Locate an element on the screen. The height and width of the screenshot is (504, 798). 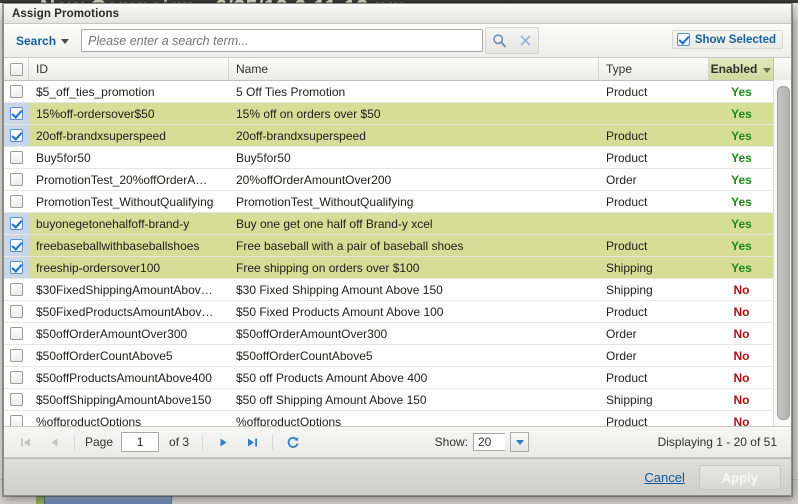
table-row: Buy5for50 Buy5for50 Product Yes is located at coordinates (397, 158).